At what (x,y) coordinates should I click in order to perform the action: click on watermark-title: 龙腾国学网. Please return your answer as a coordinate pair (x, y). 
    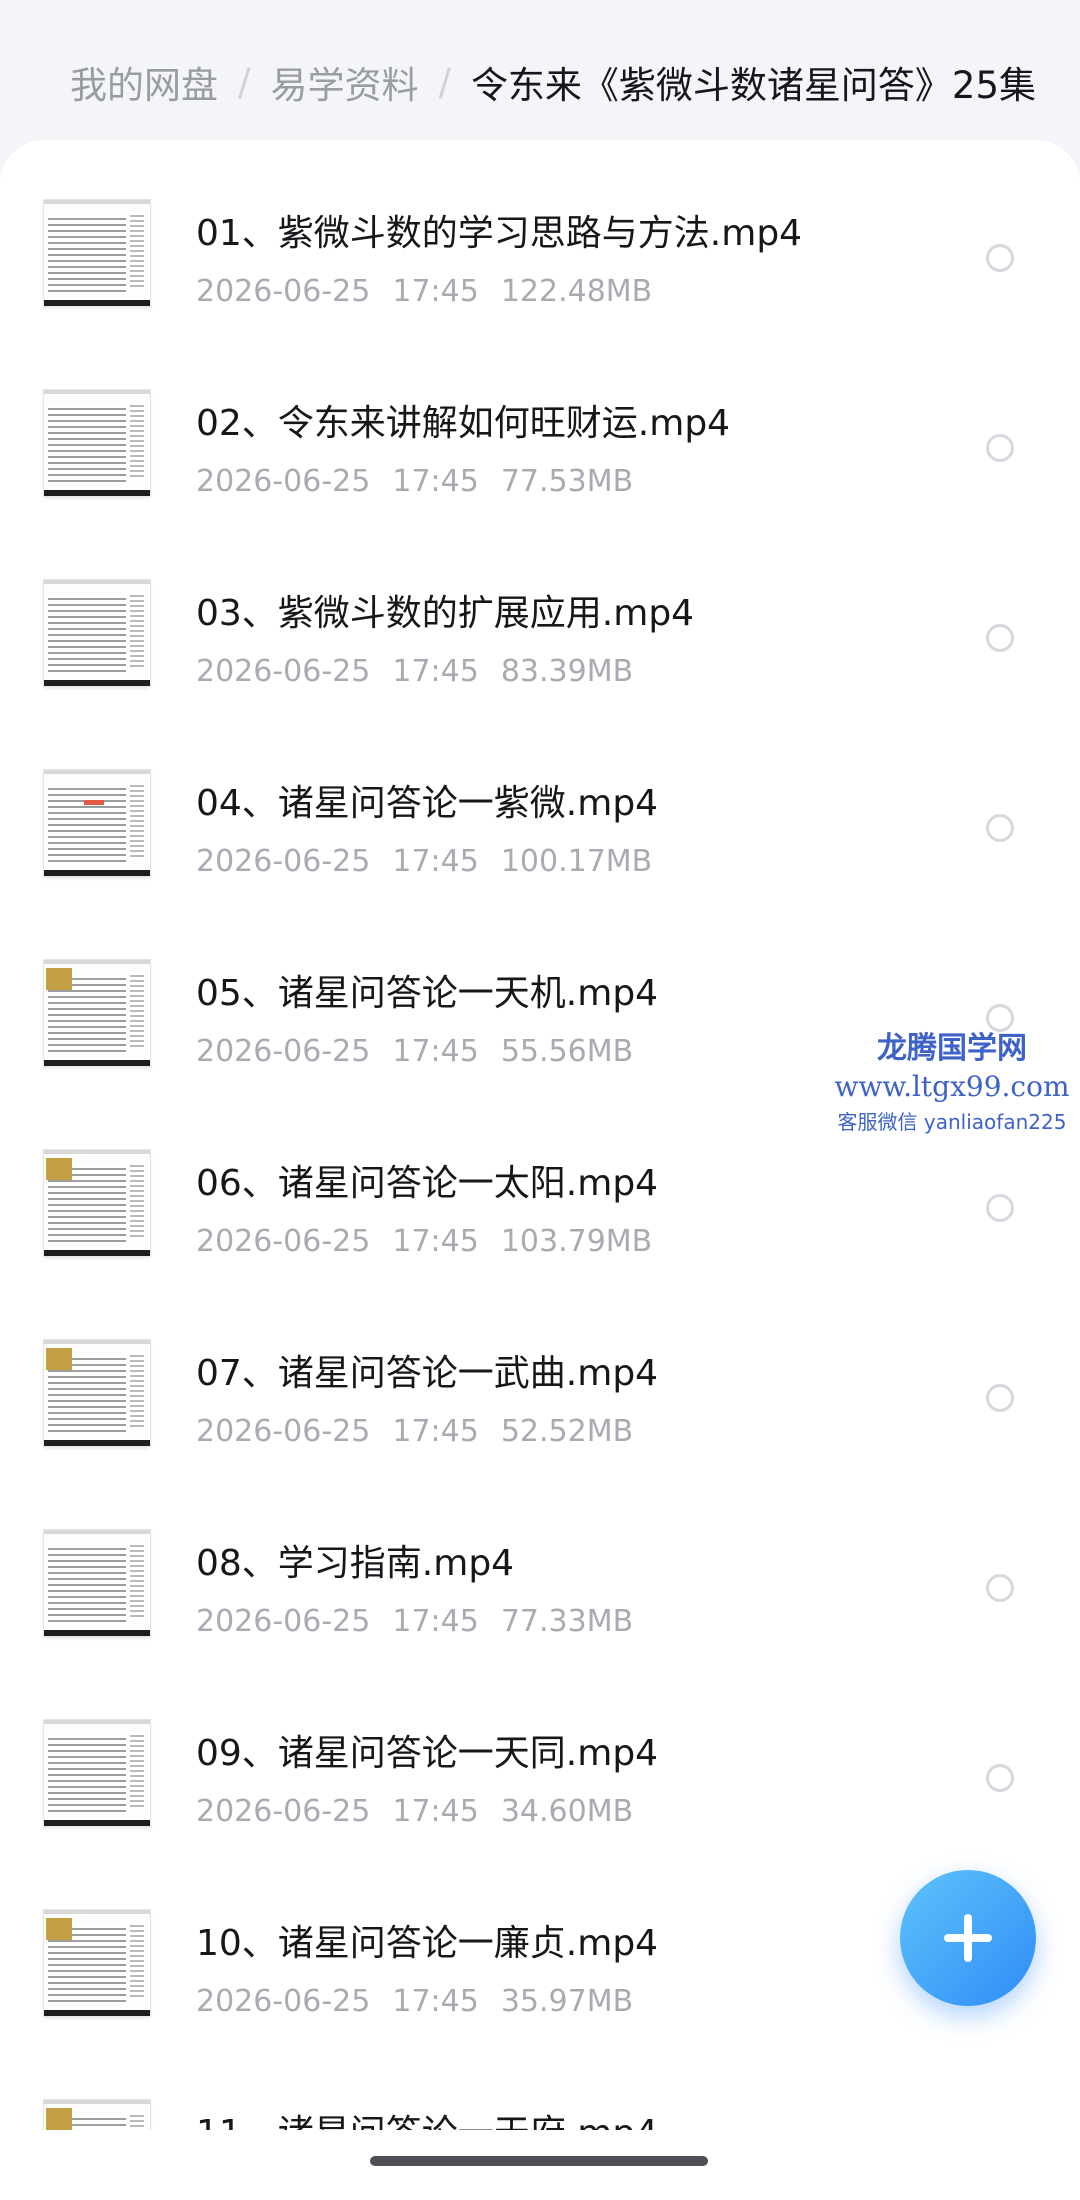
    Looking at the image, I should click on (952, 1048).